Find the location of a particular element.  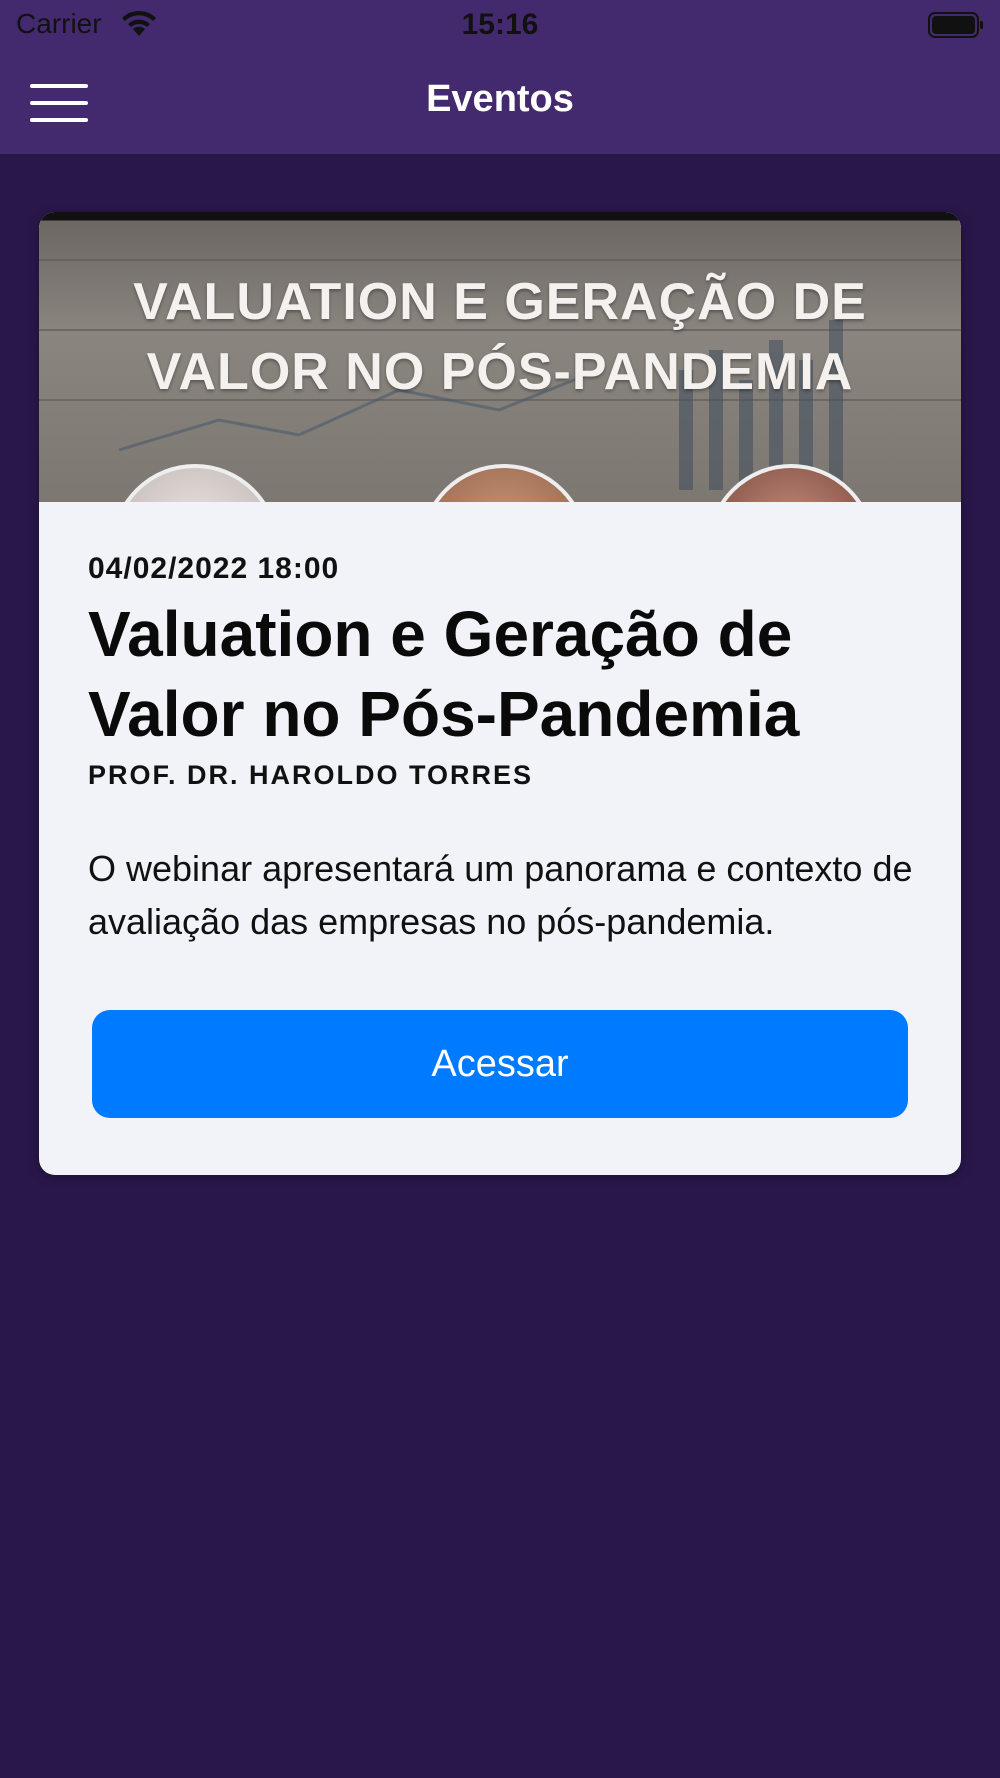

navigation-bar: Eventos is located at coordinates (500, 102).